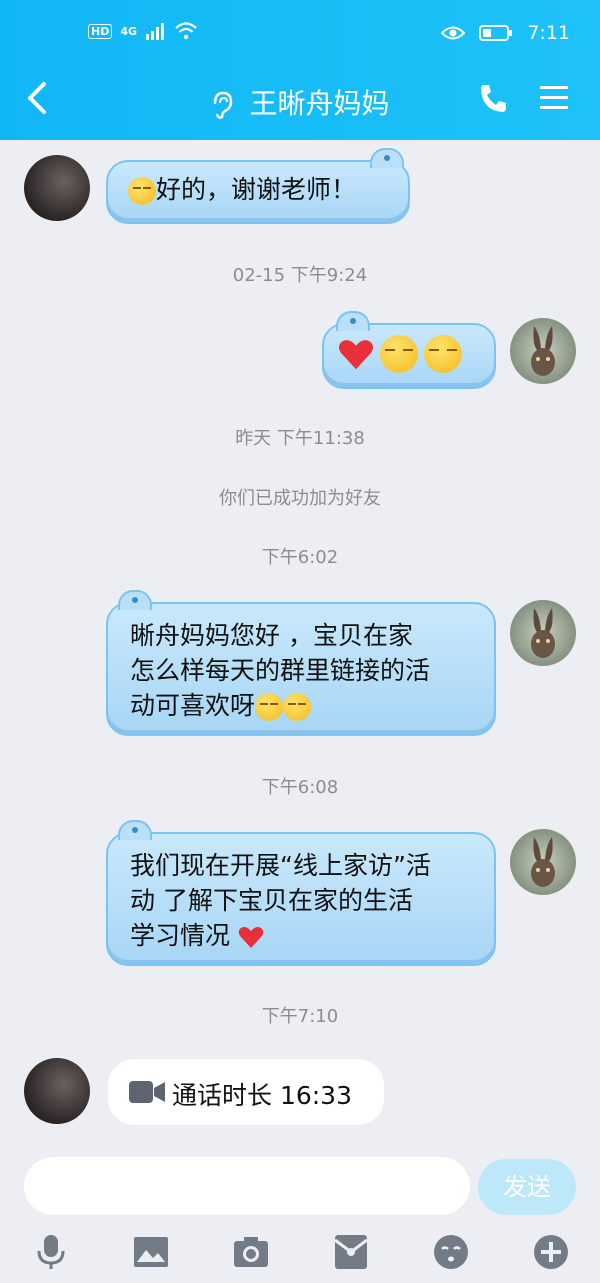 The image size is (600, 1283). I want to click on status-time: 7:11, so click(548, 33).